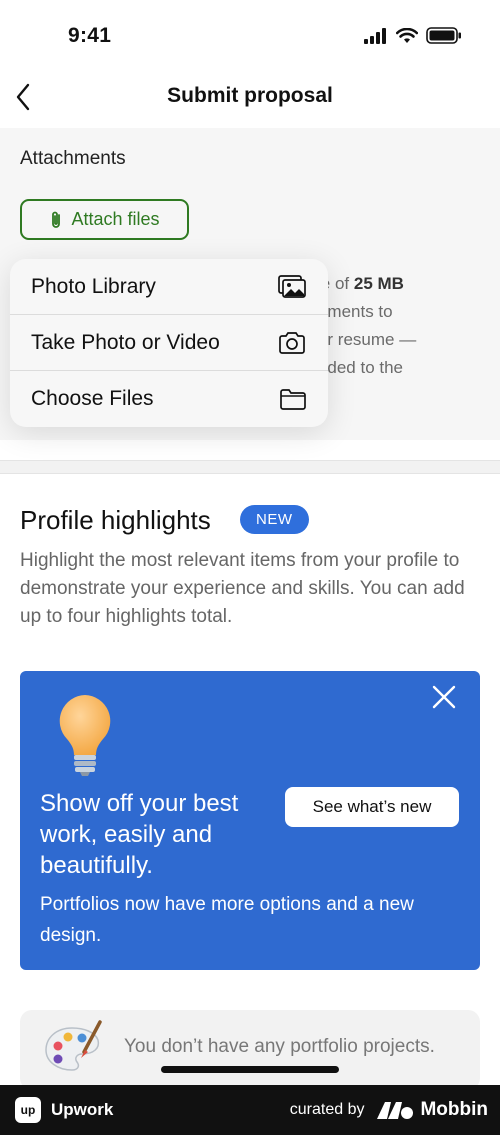 The width and height of the screenshot is (500, 1135). Describe the element at coordinates (85, 735) in the screenshot. I see `lightbulb-icon` at that location.